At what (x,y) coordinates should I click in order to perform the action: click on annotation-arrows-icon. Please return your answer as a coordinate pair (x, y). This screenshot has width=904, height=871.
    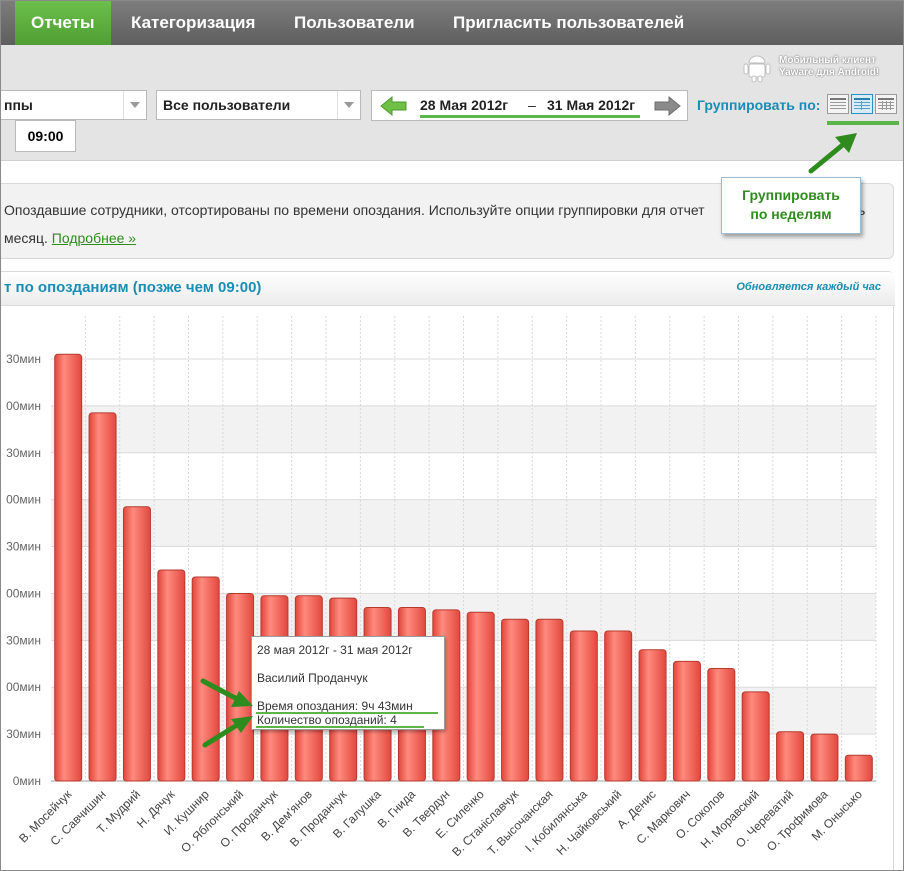
    Looking at the image, I should click on (226, 713).